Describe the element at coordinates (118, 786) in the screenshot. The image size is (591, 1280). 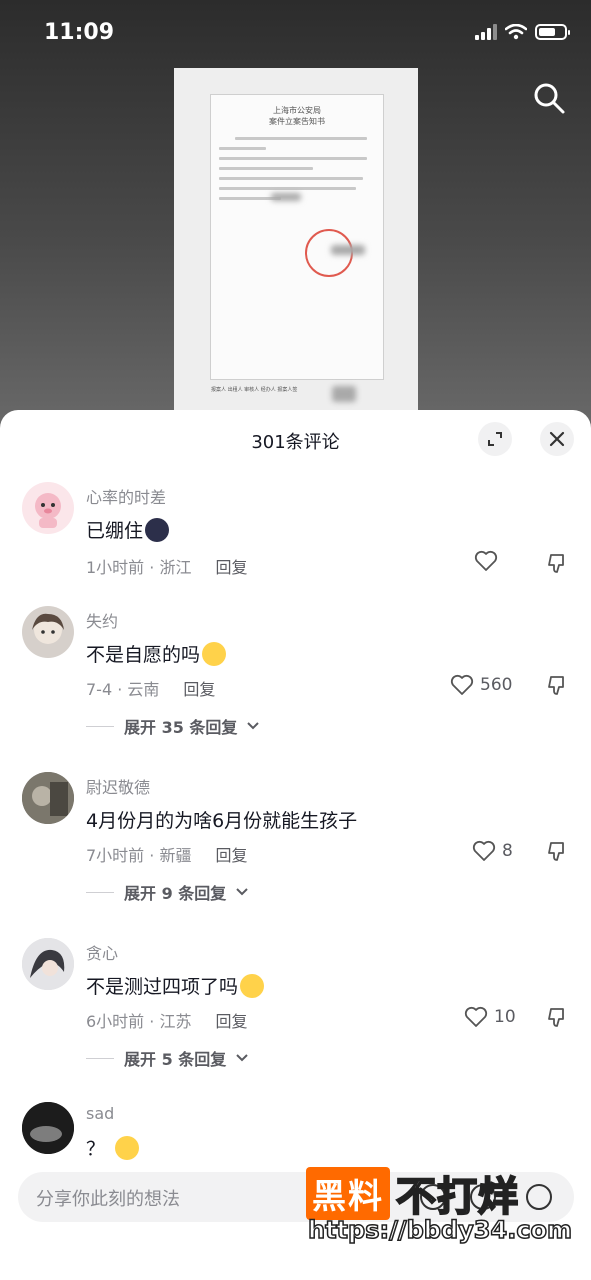
I see `comment-username: 尉迟敬德` at that location.